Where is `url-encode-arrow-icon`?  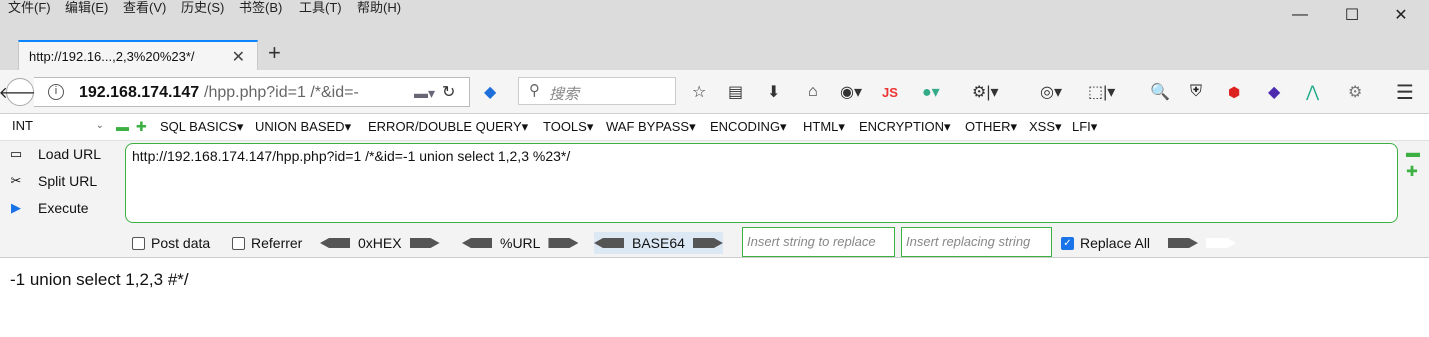
url-encode-arrow-icon is located at coordinates (477, 243).